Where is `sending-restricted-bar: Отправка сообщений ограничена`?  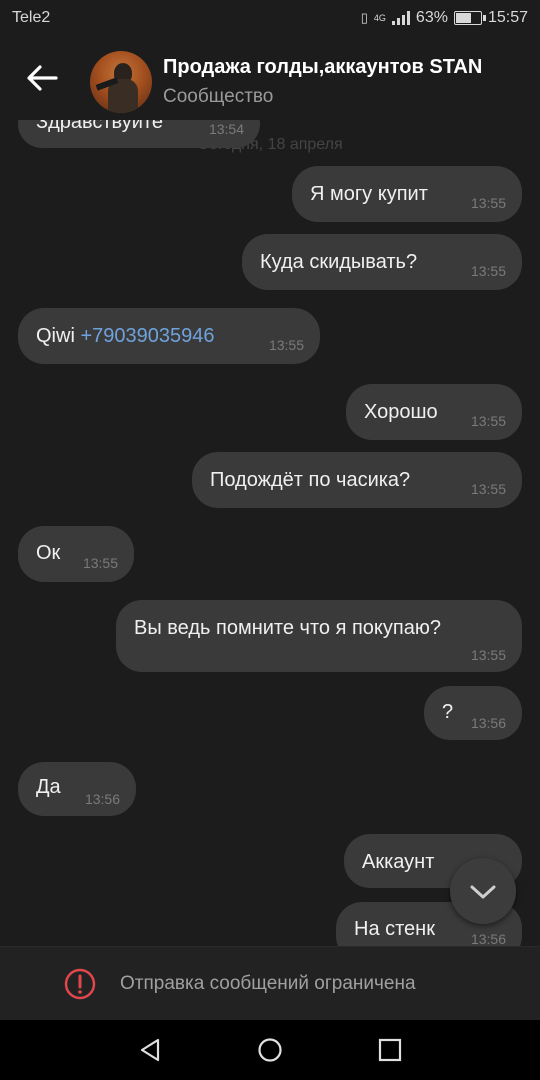
sending-restricted-bar: Отправка сообщений ограничена is located at coordinates (270, 983).